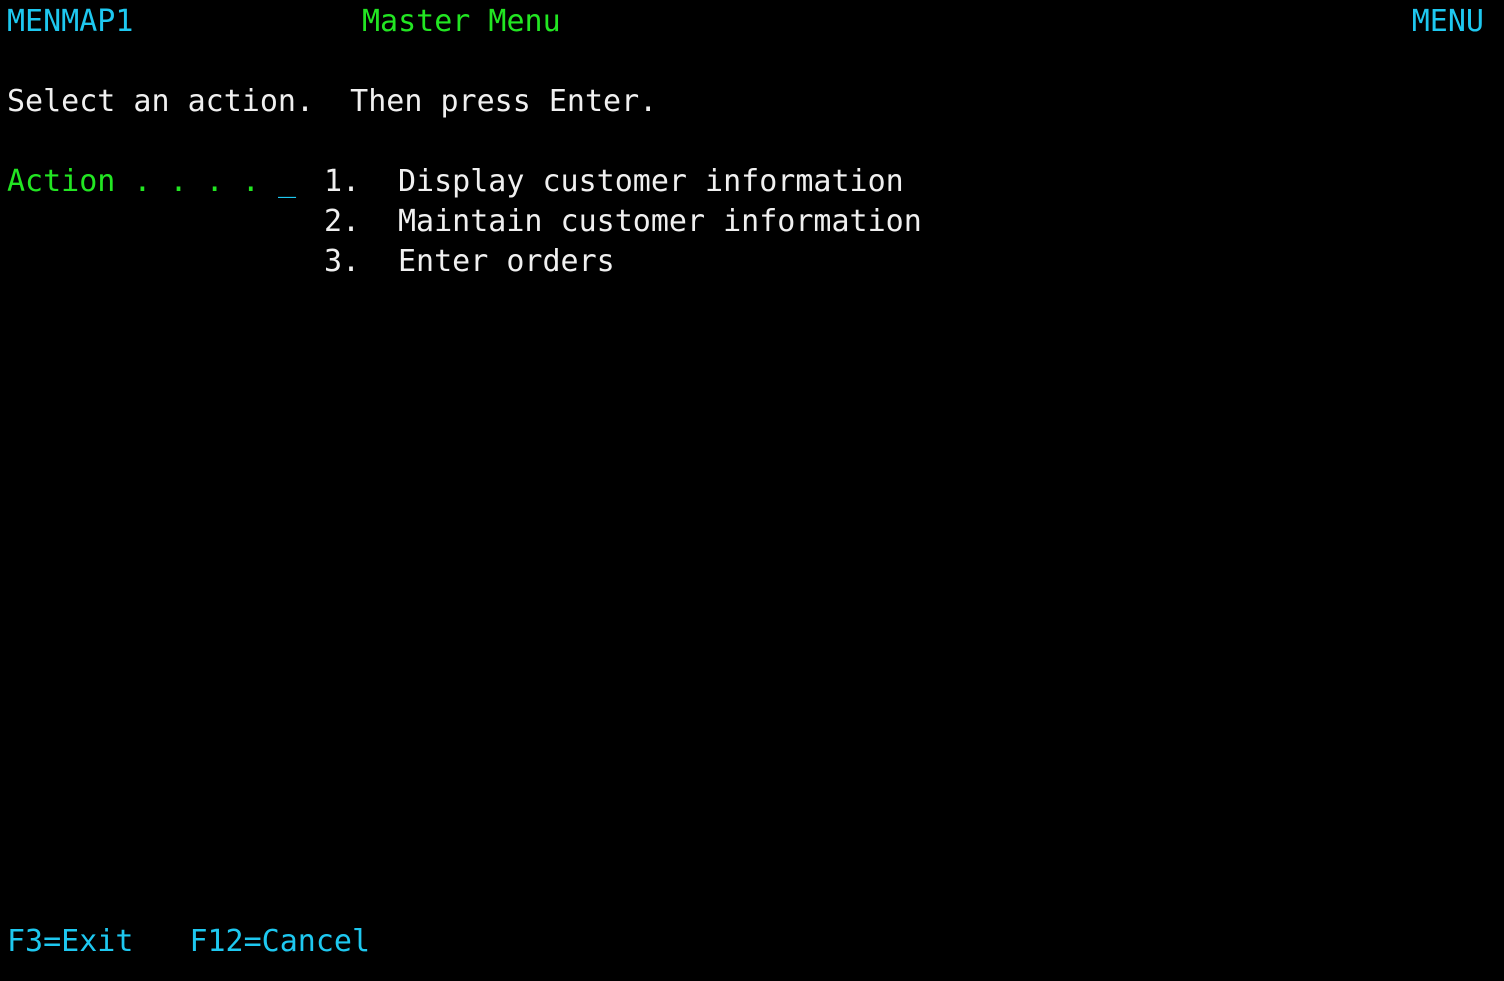  Describe the element at coordinates (70, 21) in the screenshot. I see `program-id: MENMAP1` at that location.